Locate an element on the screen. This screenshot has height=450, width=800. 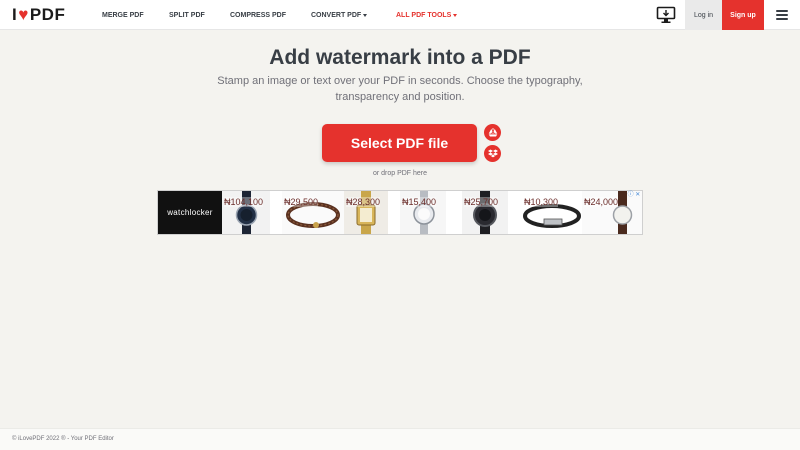
desktop-download-icon is located at coordinates (666, 15).